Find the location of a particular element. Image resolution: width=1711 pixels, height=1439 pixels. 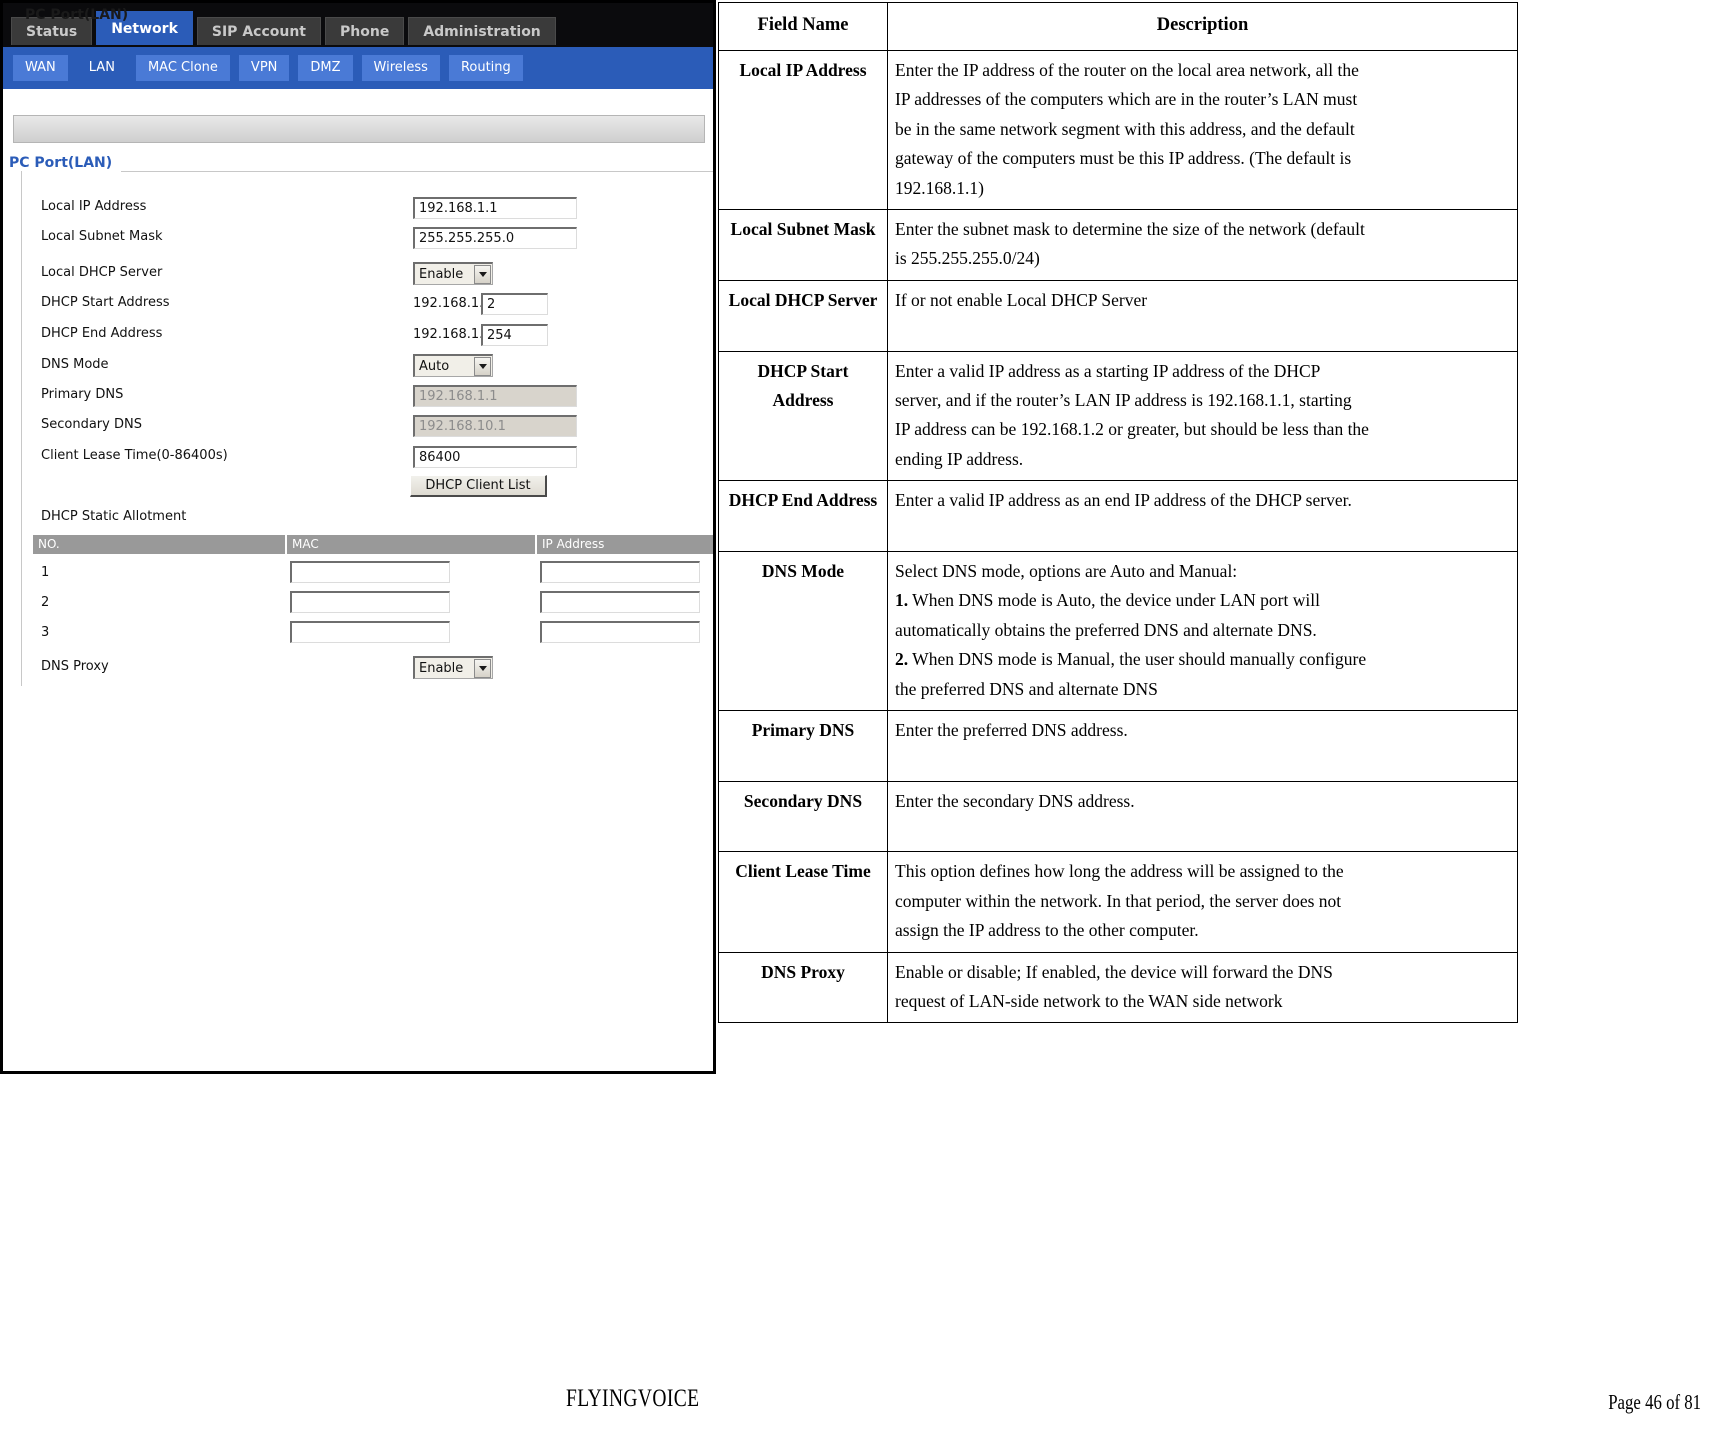

local-dhcp-server-value: Enable is located at coordinates (441, 274).